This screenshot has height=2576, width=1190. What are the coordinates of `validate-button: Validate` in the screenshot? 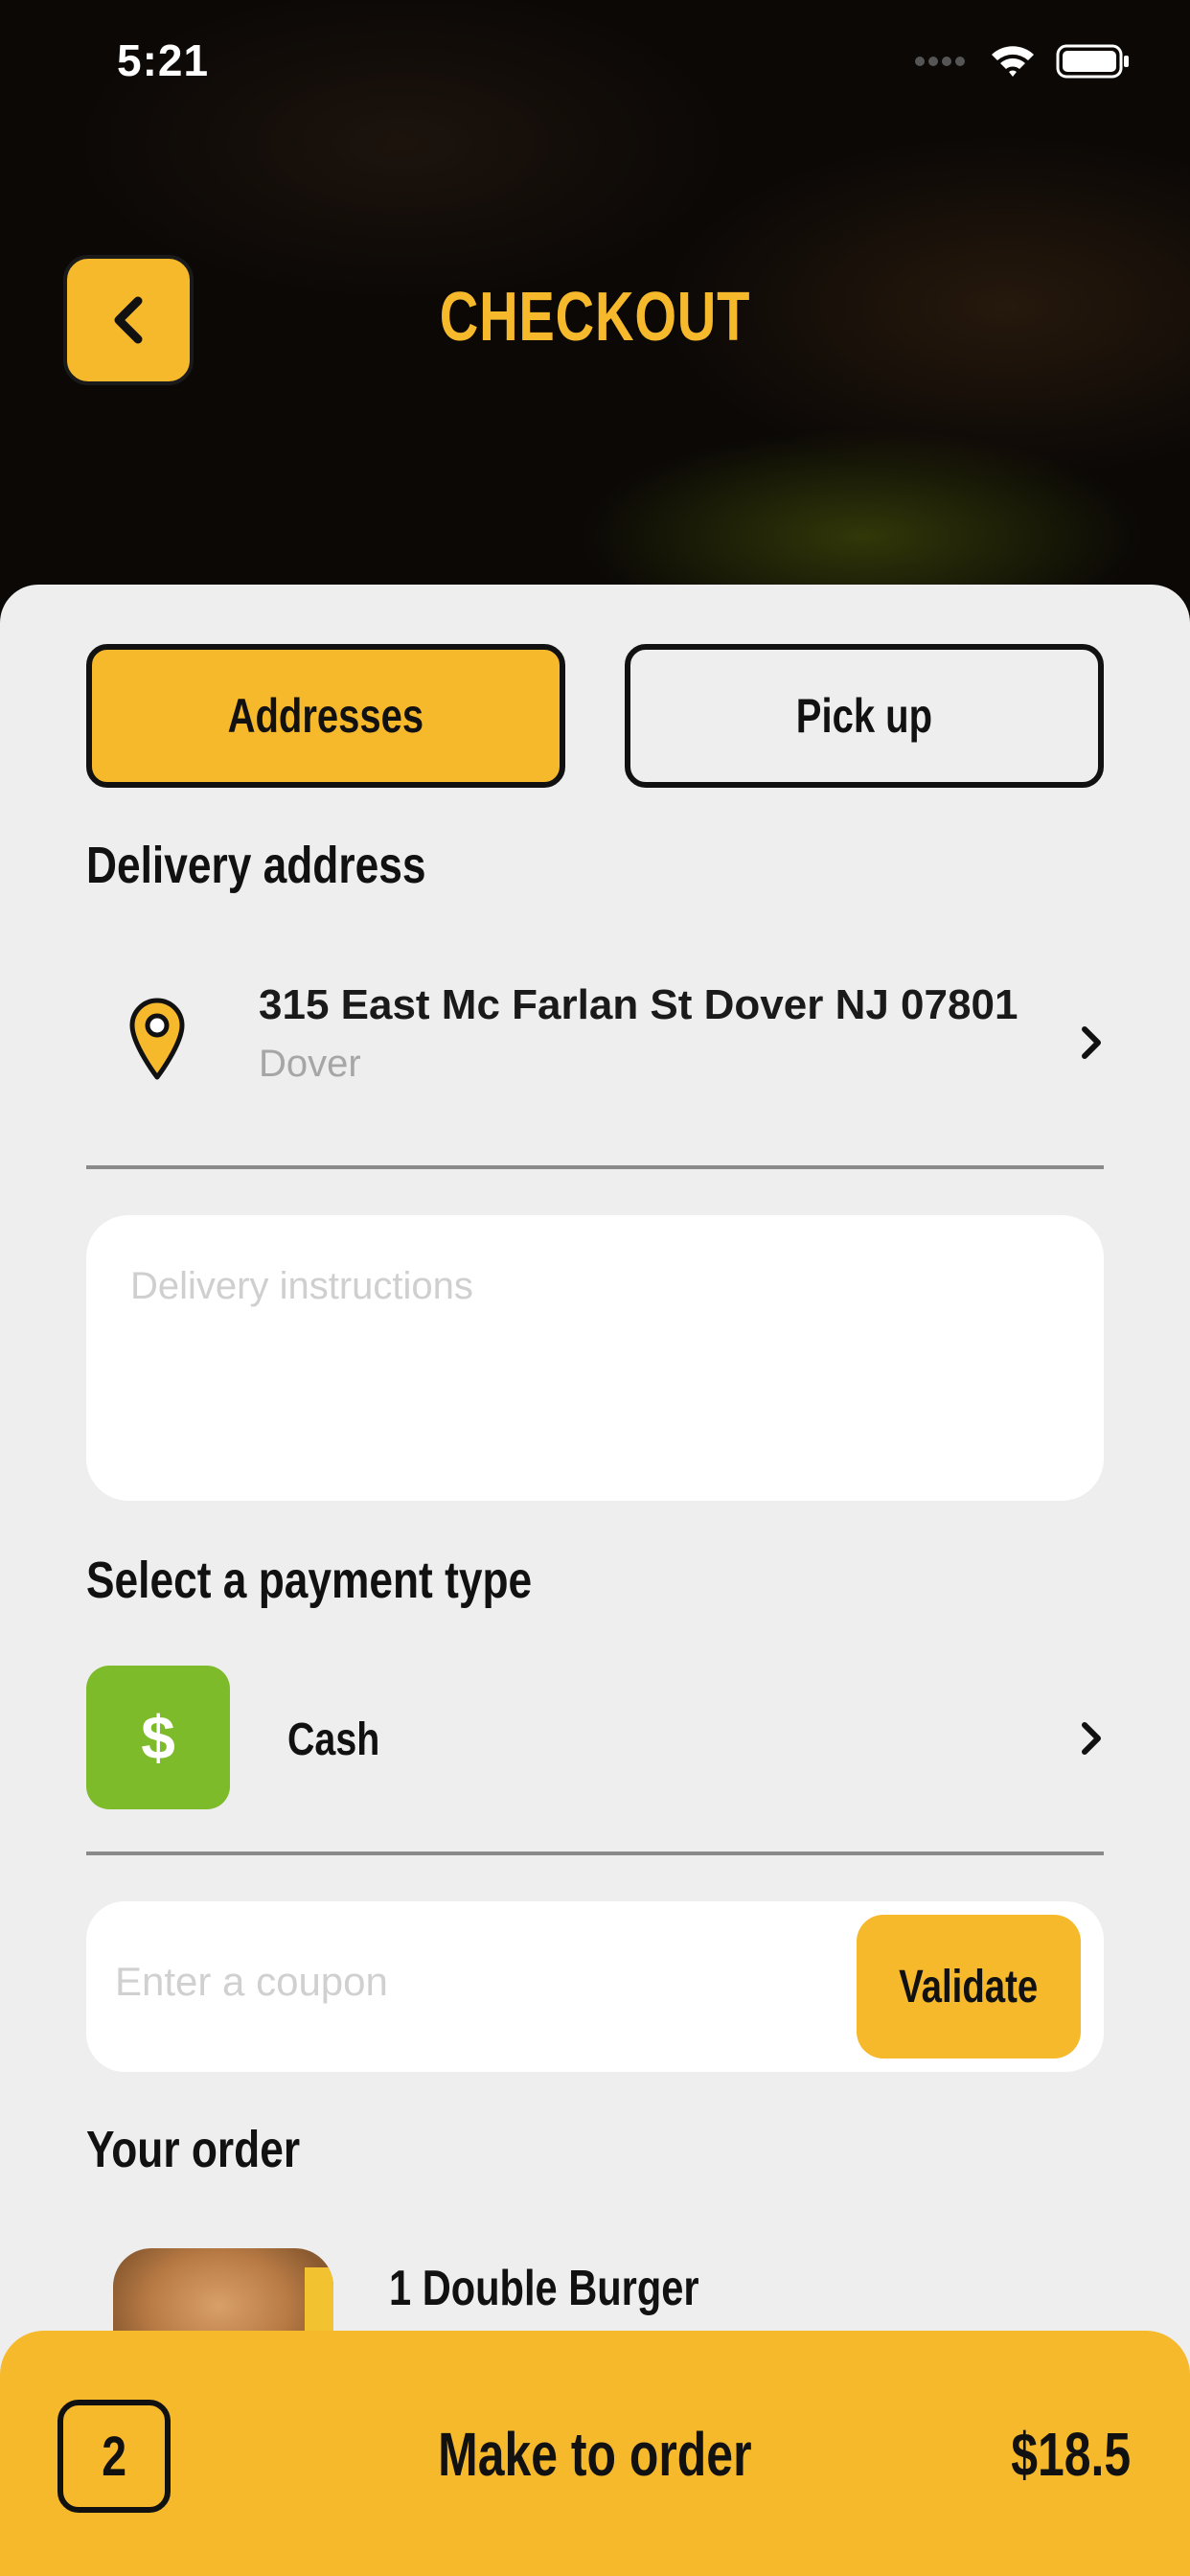 It's located at (969, 1986).